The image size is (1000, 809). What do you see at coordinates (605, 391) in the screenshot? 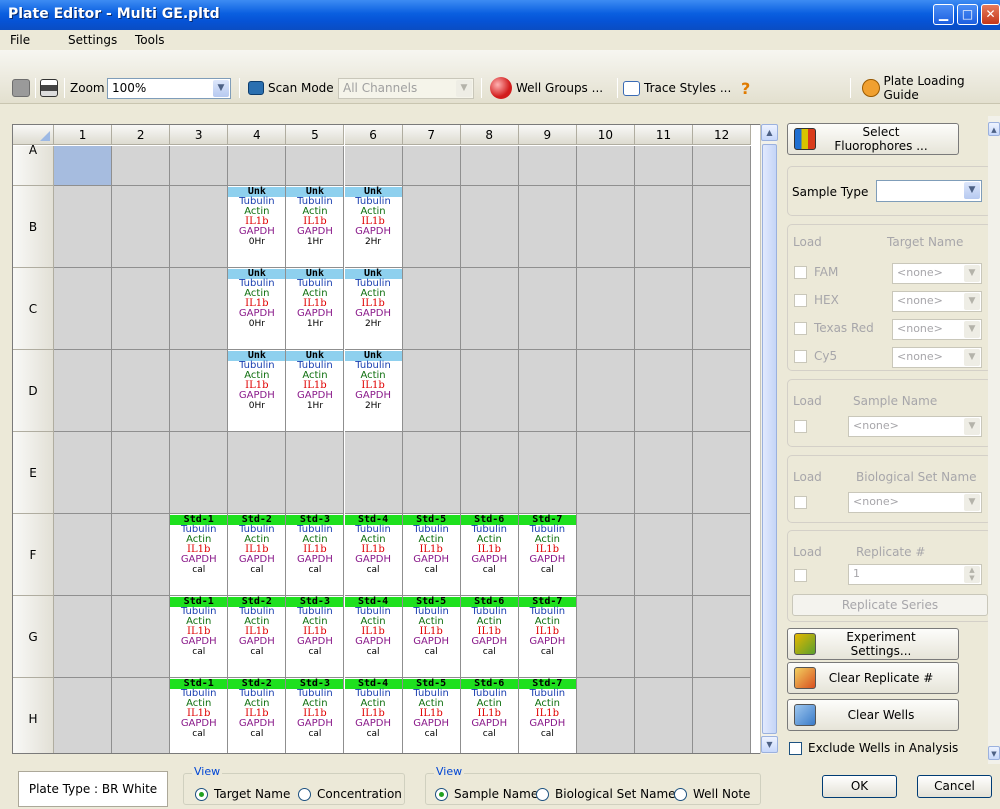
I see `well-d10` at bounding box center [605, 391].